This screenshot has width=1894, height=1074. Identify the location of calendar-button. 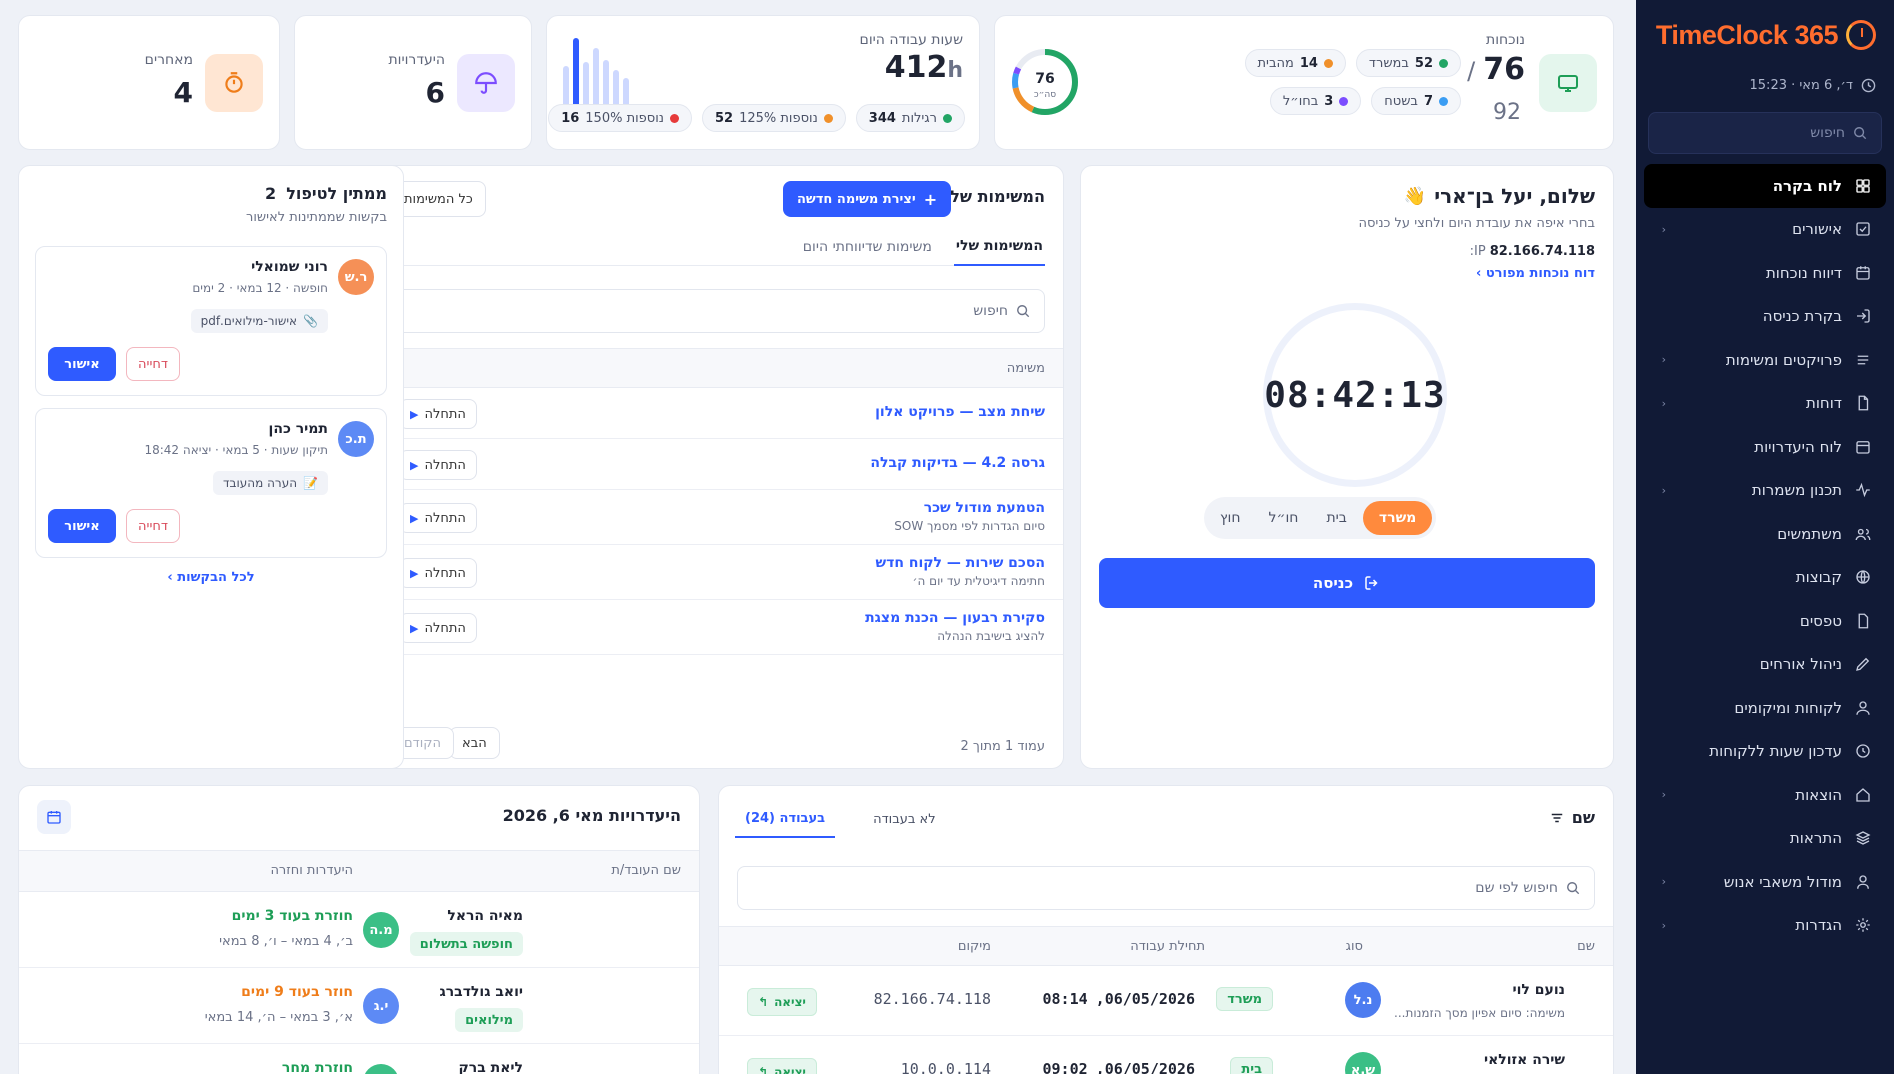
(54, 817).